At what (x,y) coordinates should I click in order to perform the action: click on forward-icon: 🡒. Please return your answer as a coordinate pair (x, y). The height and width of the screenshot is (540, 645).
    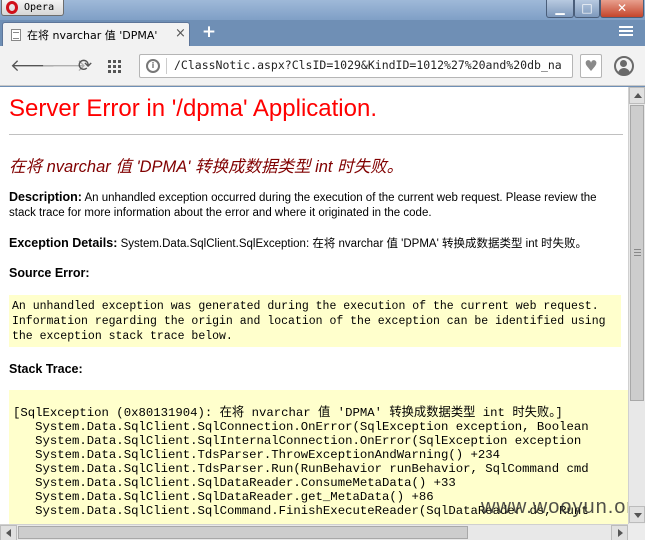
    Looking at the image, I should click on (64, 66).